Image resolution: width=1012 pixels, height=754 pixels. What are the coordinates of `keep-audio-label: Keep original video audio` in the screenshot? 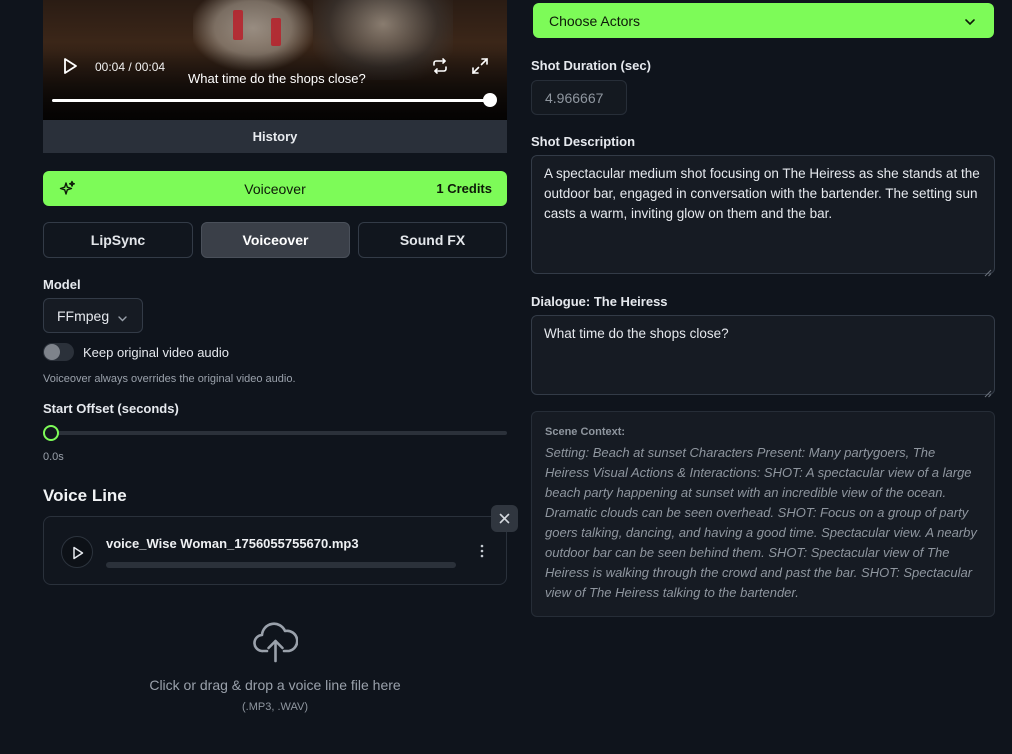 It's located at (156, 352).